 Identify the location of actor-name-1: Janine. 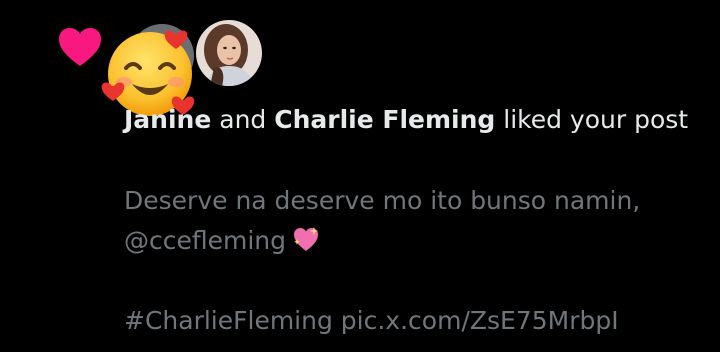
(167, 119).